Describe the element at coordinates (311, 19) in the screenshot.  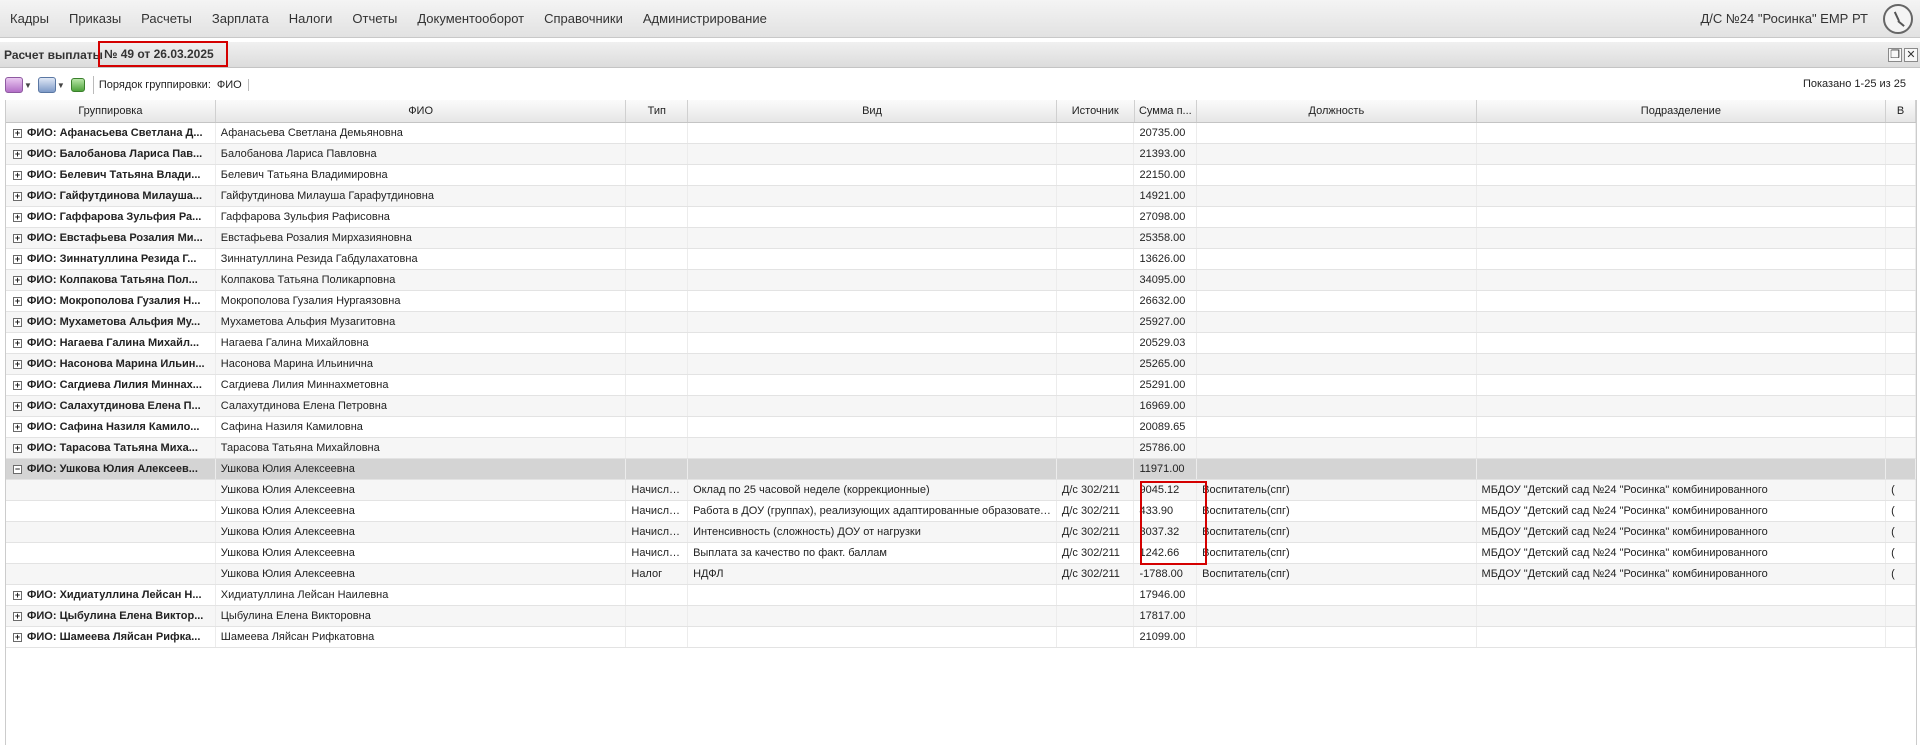
I see `menu-item: Налоги` at that location.